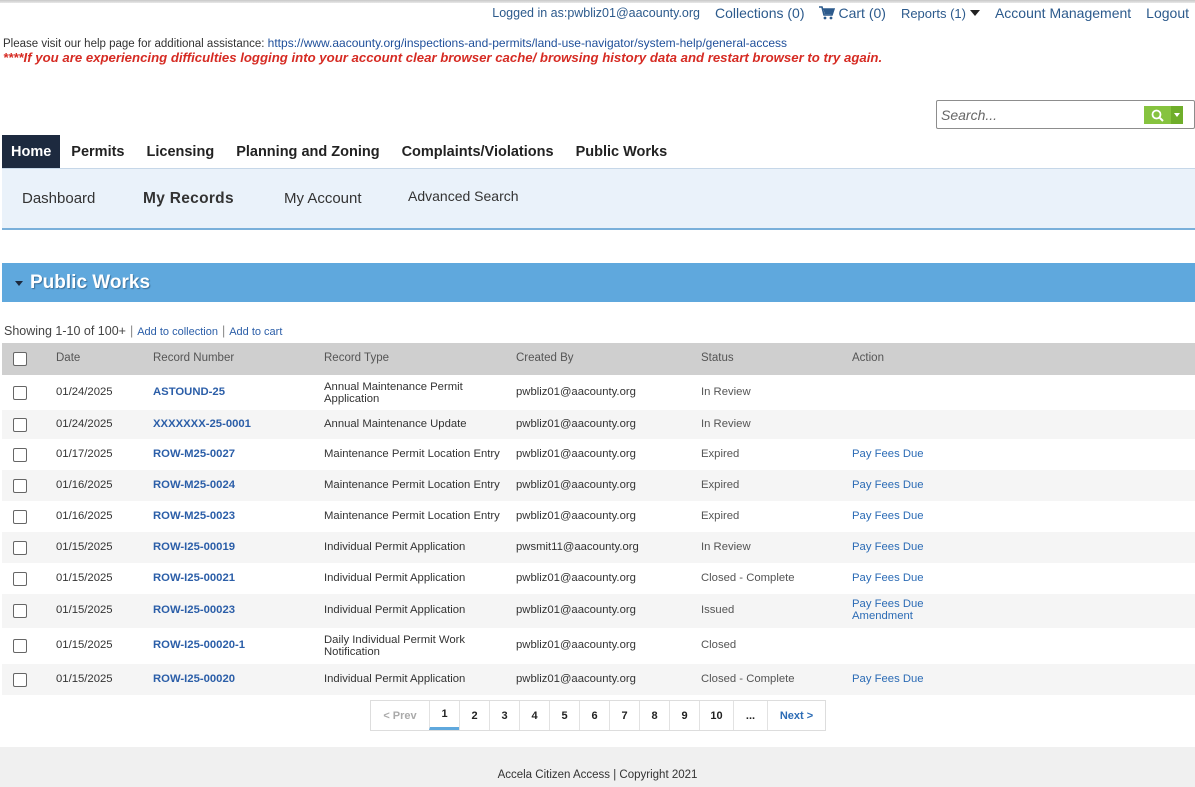 The image size is (1195, 787). I want to click on logout-link: Logout, so click(1167, 13).